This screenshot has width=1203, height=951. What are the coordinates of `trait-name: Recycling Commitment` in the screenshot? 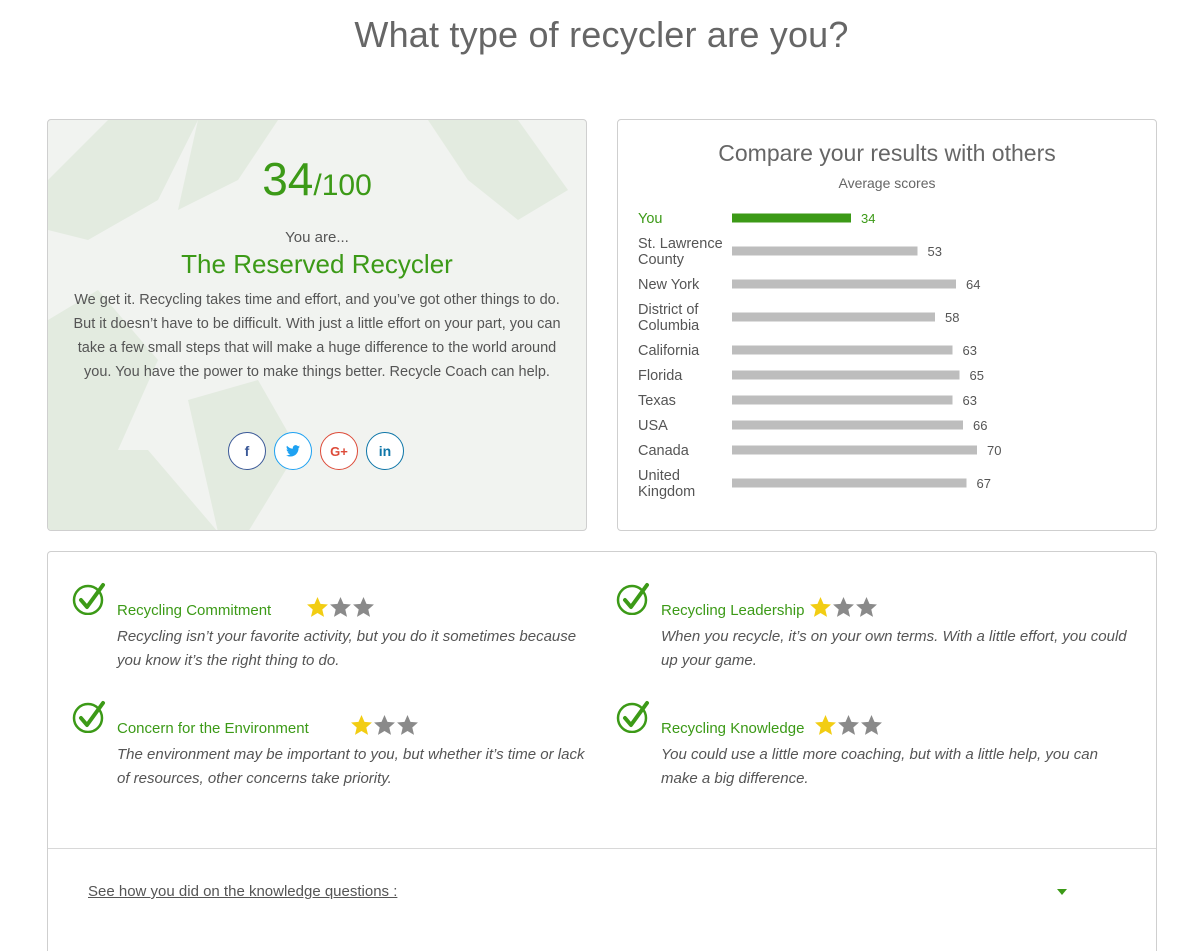 It's located at (194, 610).